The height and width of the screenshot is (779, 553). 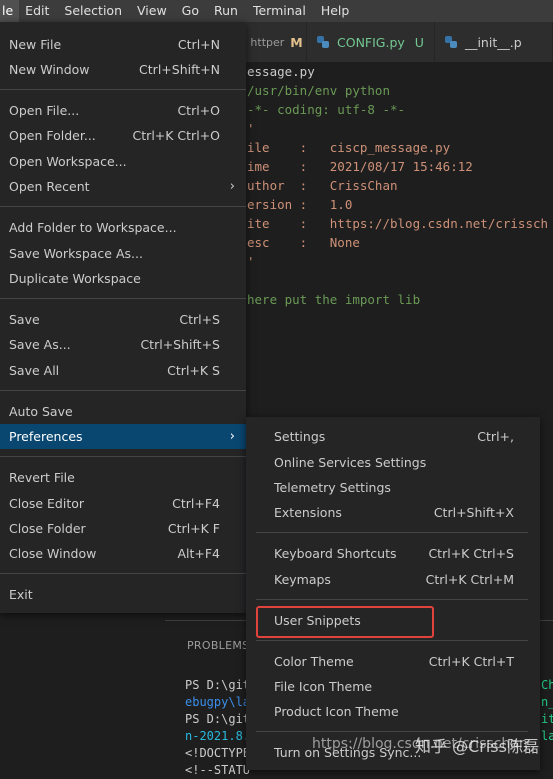 I want to click on menu-item-label: New File, so click(x=35, y=44).